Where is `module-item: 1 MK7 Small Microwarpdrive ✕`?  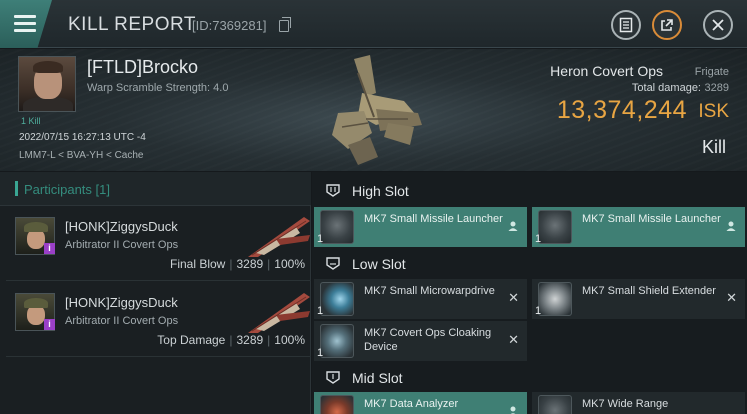
module-item: 1 MK7 Small Microwarpdrive ✕ is located at coordinates (420, 299).